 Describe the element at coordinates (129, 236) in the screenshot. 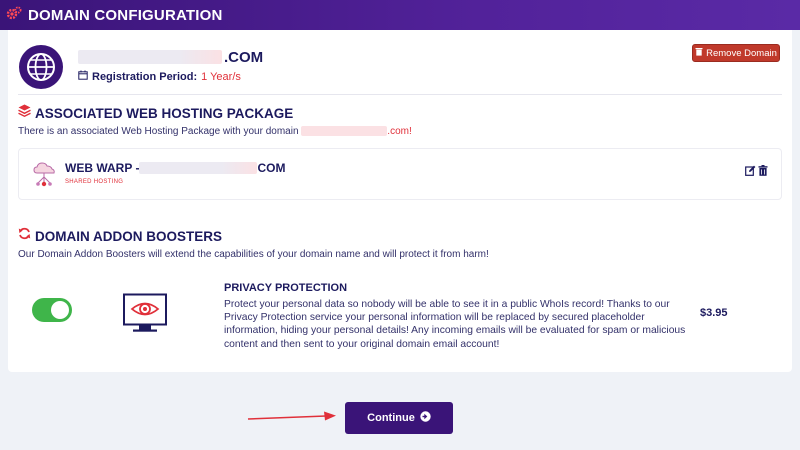

I see `boosters-section-title: DOMAIN ADDON BOOSTERS` at that location.